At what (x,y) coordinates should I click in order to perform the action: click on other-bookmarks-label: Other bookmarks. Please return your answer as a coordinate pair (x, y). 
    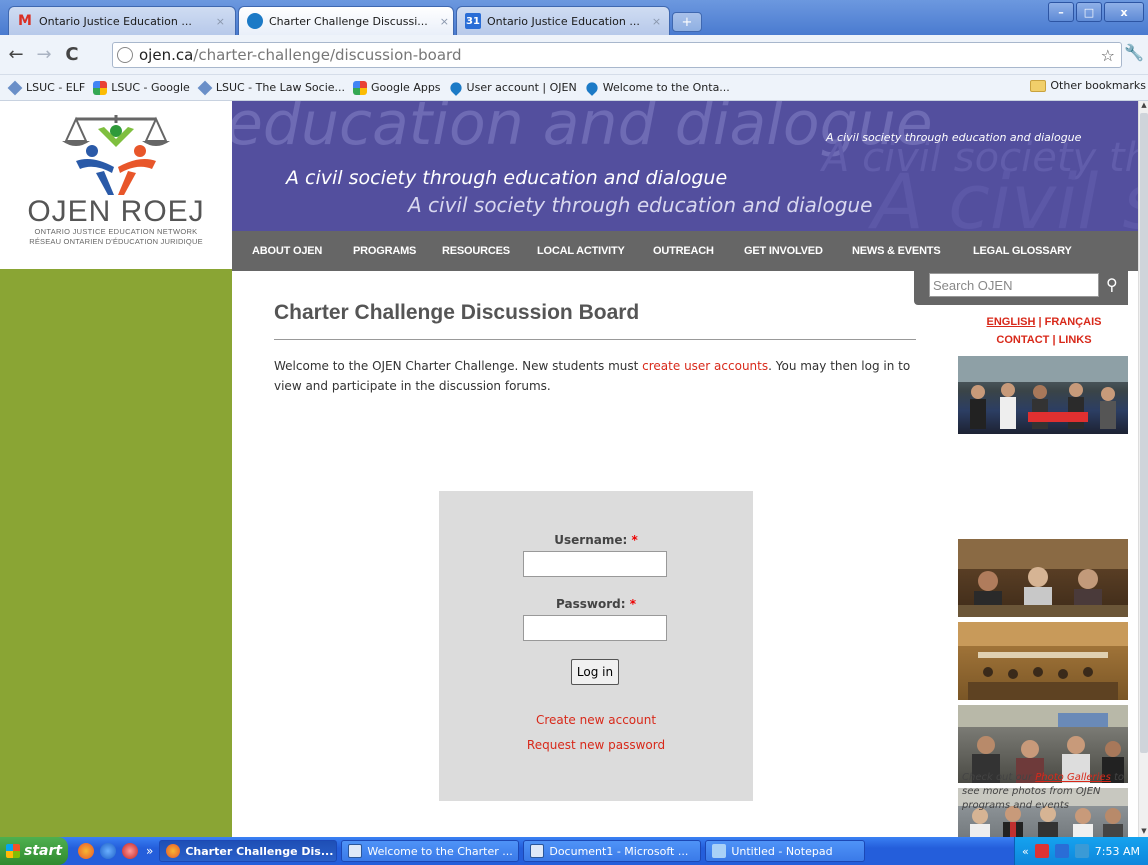
    Looking at the image, I should click on (1098, 85).